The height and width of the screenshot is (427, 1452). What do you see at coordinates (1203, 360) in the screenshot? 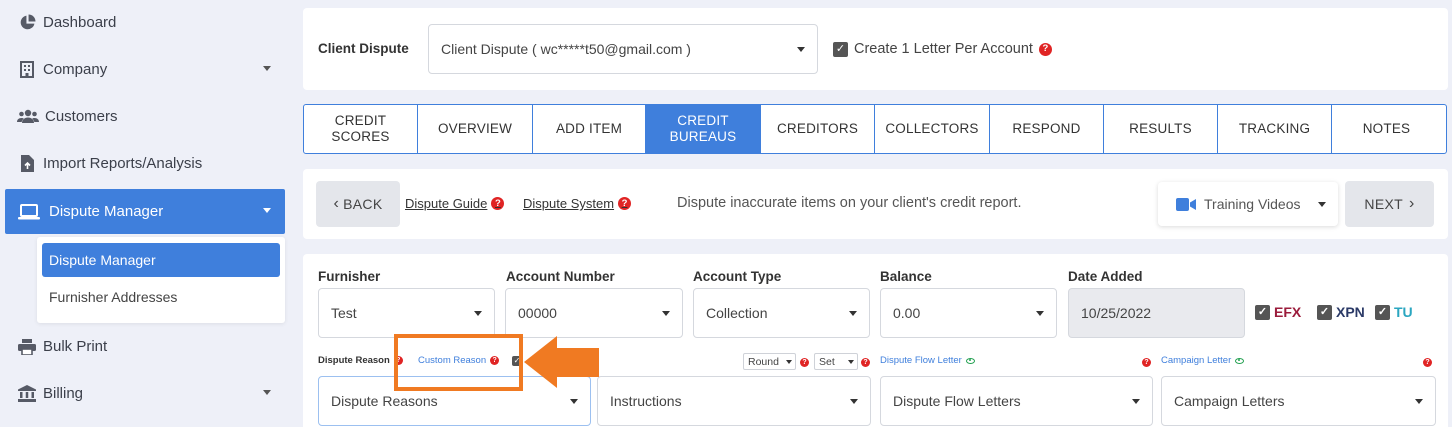
I see `campaign-letter-label-group: Campaign Letter` at bounding box center [1203, 360].